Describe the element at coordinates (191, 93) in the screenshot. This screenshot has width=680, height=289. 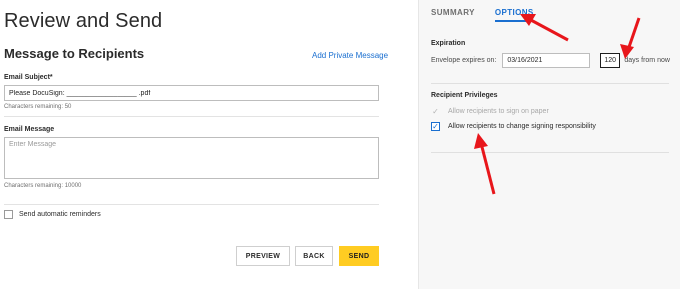
I see `email-subject-input` at that location.